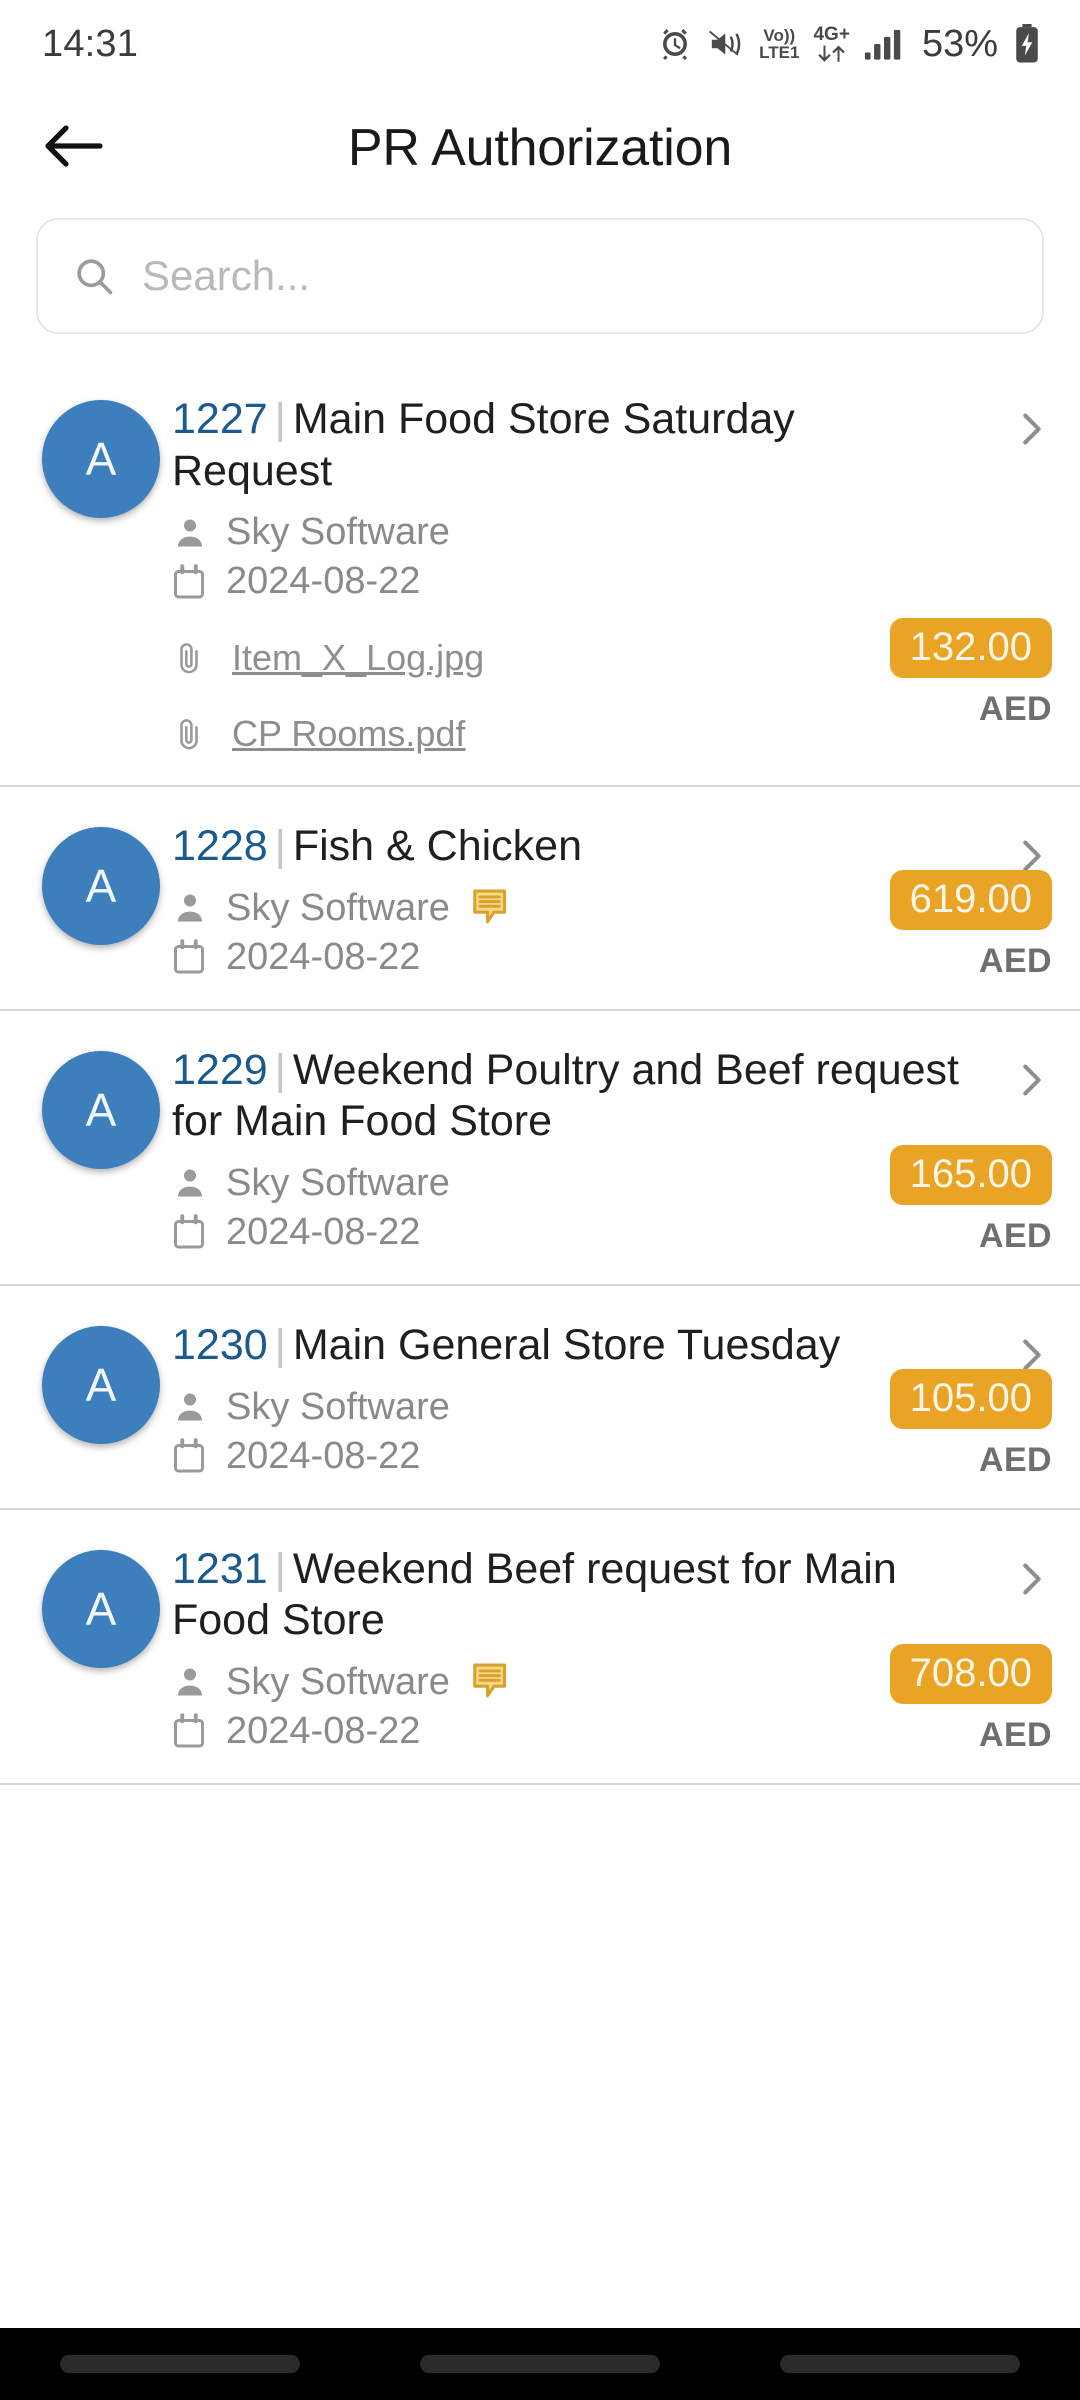 The height and width of the screenshot is (2400, 1080). I want to click on amount-column: 165.00 AED, so click(970, 1200).